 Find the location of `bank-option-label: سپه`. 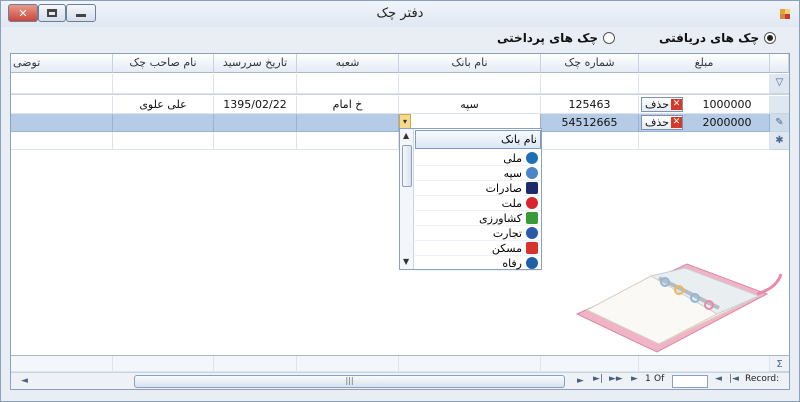

bank-option-label: سپه is located at coordinates (512, 173).